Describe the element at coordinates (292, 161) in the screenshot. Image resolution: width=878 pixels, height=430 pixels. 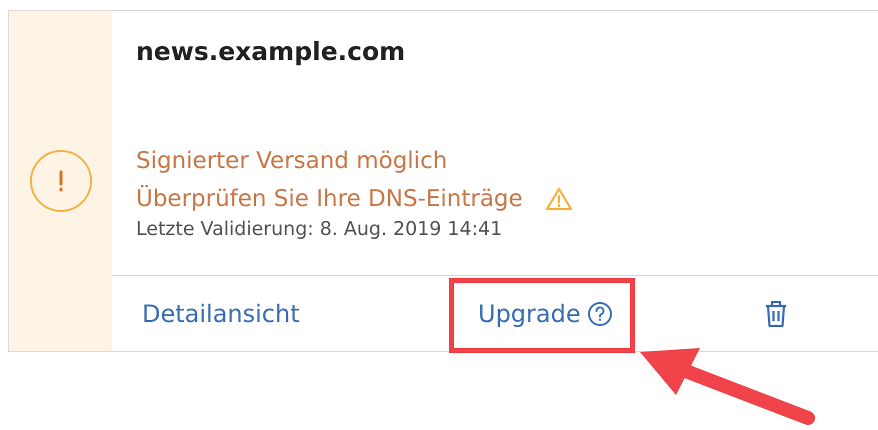
I see `status-text: Signierter Versand möglich` at that location.